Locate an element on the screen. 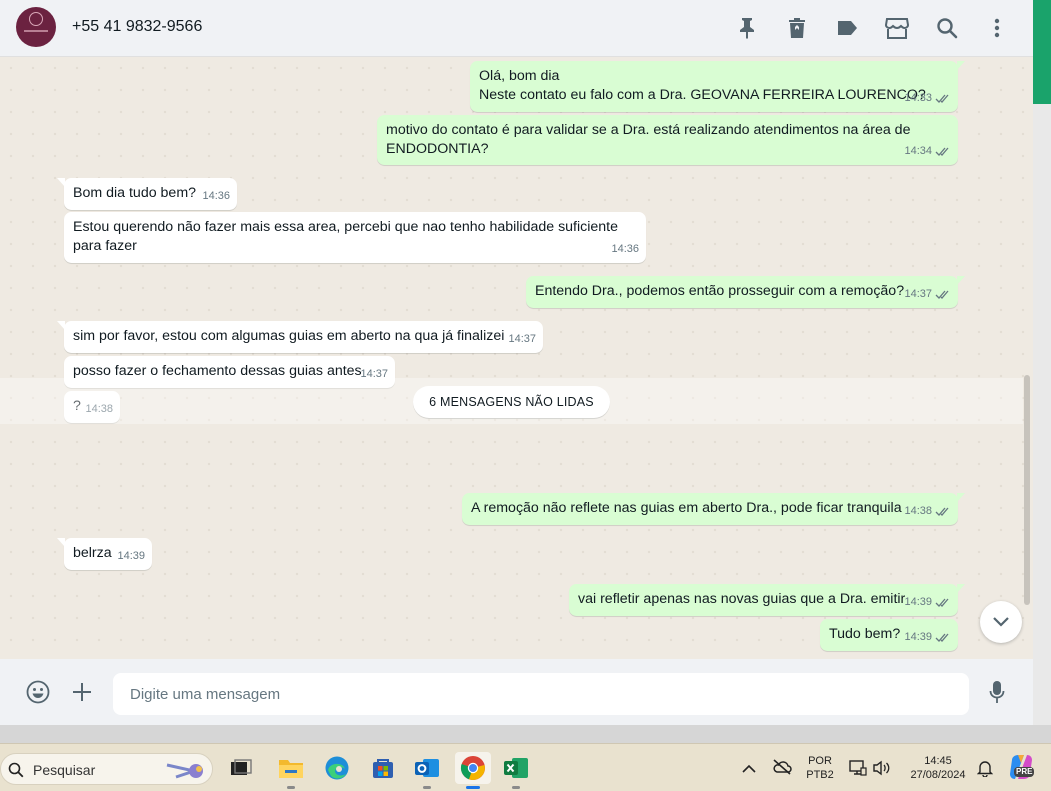  message-text: Tudo bem? is located at coordinates (865, 634).